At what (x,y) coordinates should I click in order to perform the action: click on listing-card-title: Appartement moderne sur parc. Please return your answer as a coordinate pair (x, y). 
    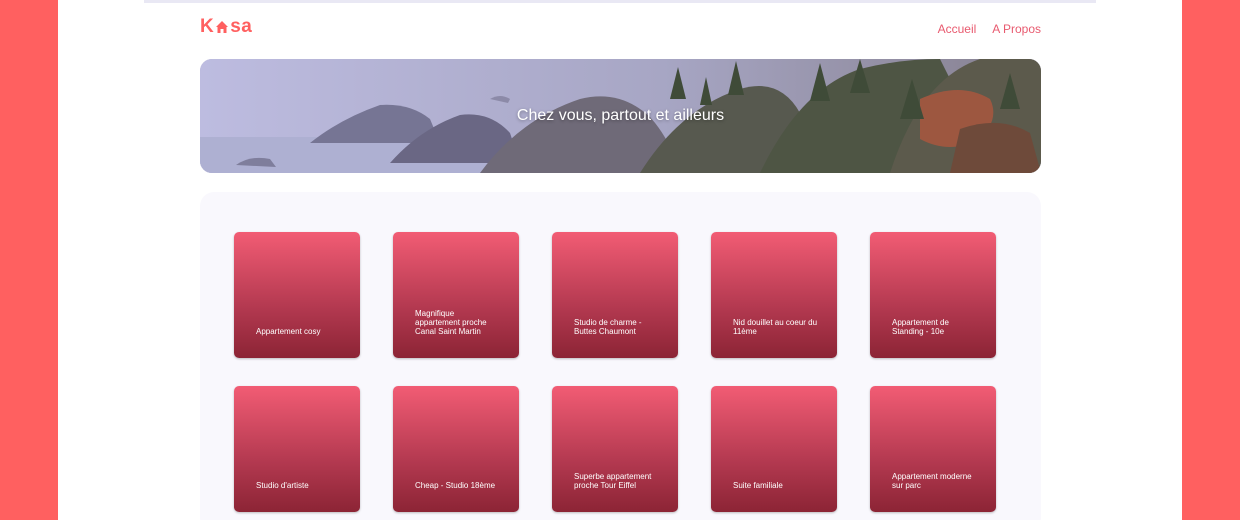
    Looking at the image, I should click on (932, 481).